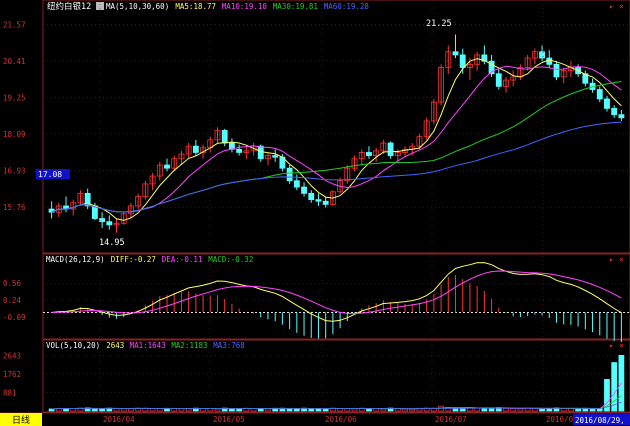  I want to click on volume-panel-close-icon: ×, so click(621, 345).